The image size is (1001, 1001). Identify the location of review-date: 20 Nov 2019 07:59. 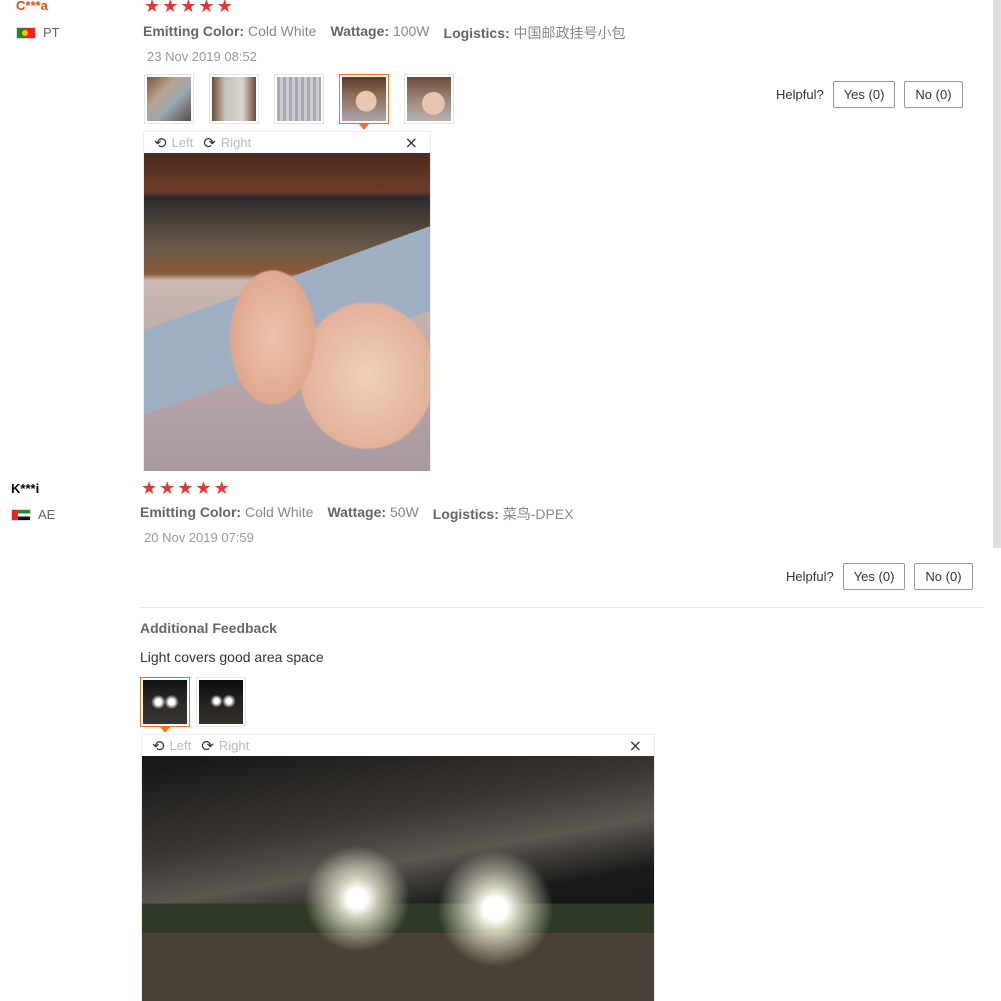
(199, 537).